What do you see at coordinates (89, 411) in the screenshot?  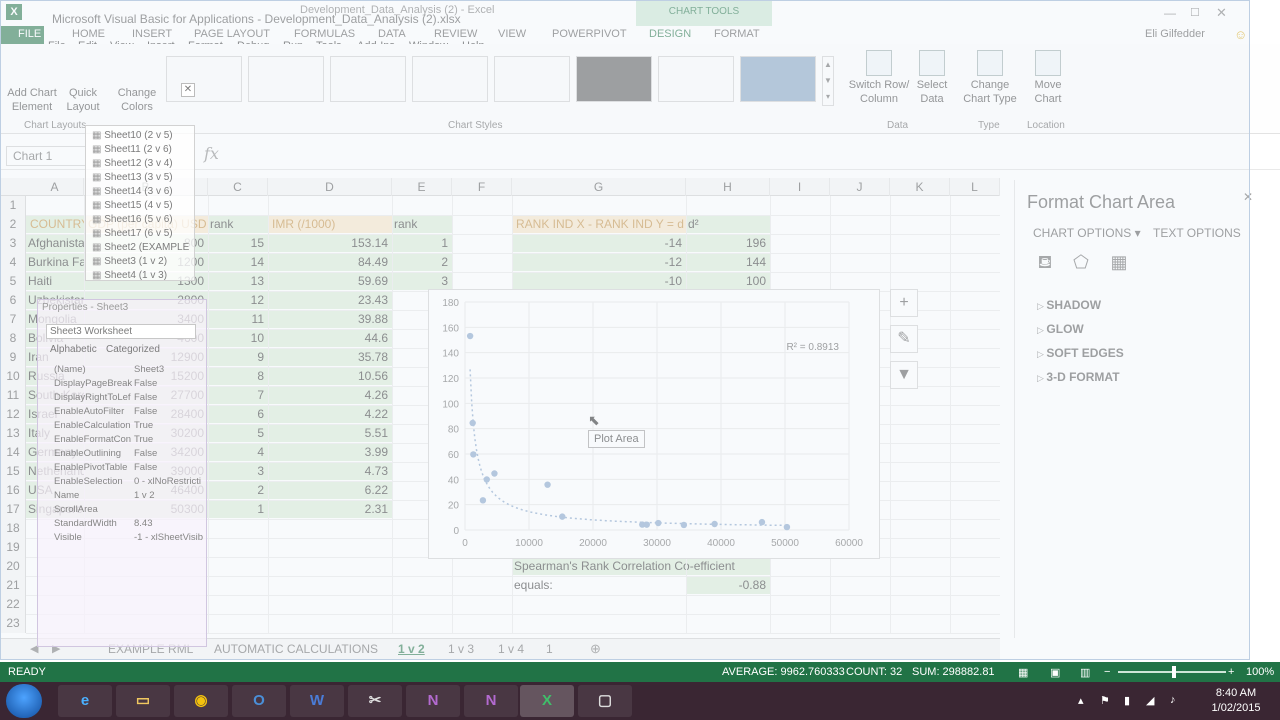 I see `property-name: EnableAutoFilter` at bounding box center [89, 411].